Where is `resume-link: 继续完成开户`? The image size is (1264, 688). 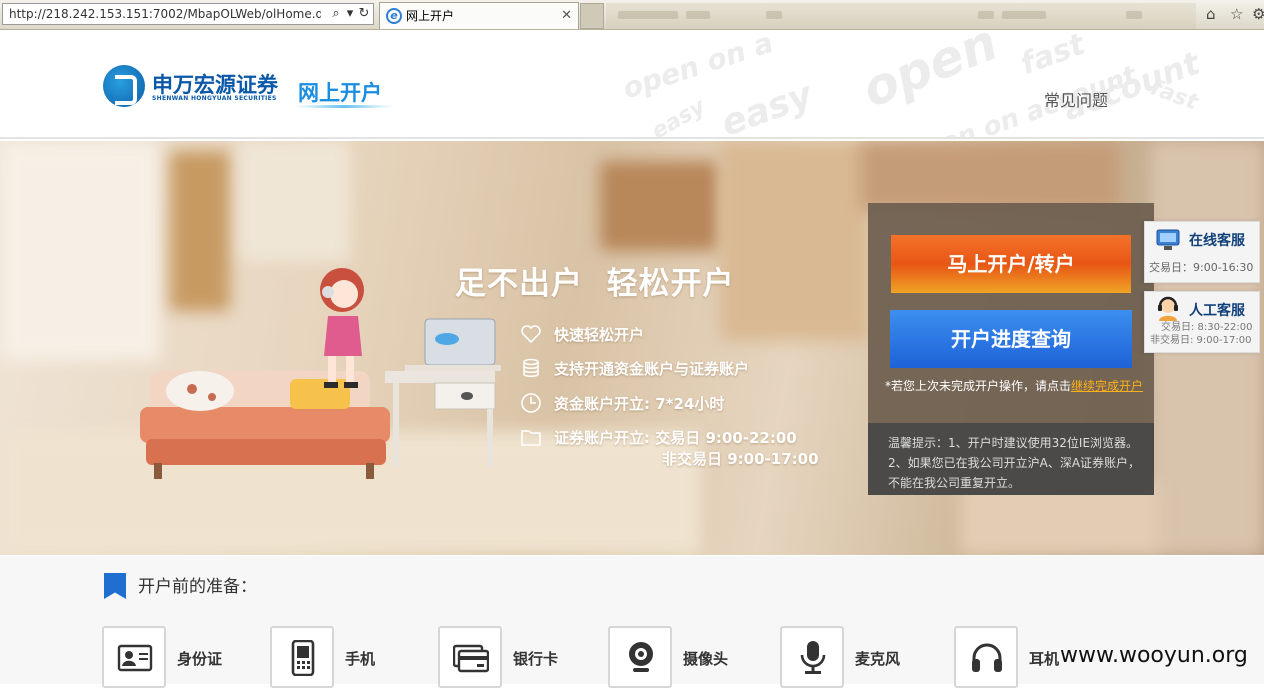
resume-link: 继续完成开户 is located at coordinates (1107, 386).